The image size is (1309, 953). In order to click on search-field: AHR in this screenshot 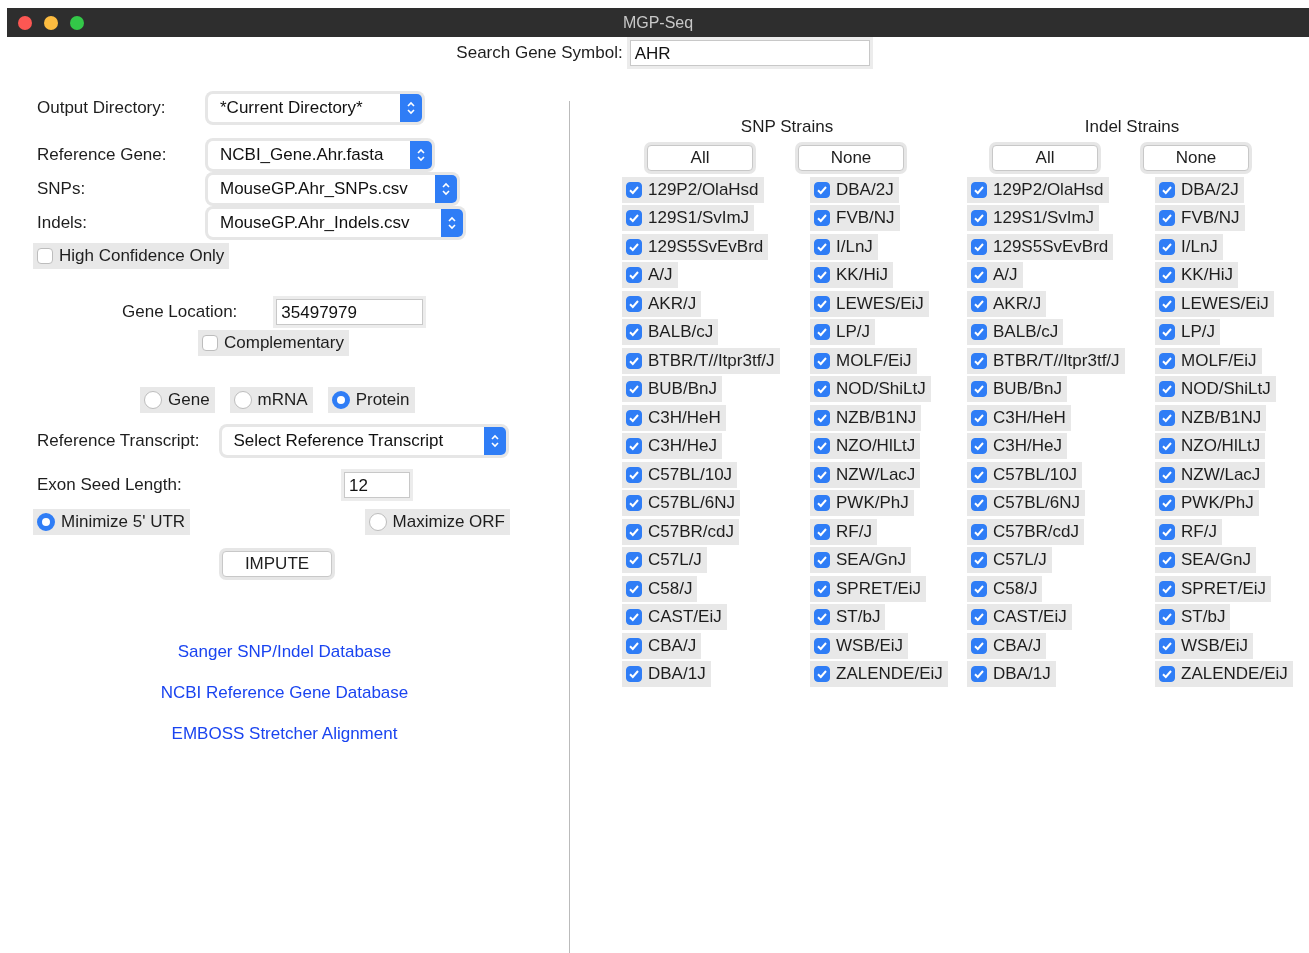, I will do `click(749, 53)`.